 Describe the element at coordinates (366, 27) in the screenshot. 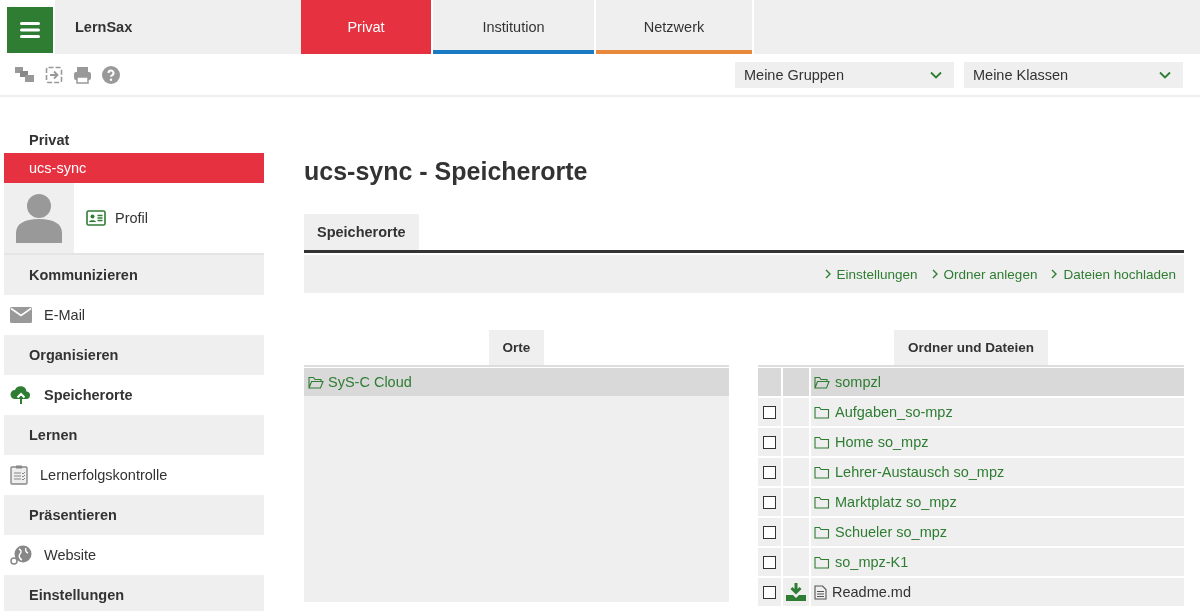

I see `nav-tab: Privat` at that location.